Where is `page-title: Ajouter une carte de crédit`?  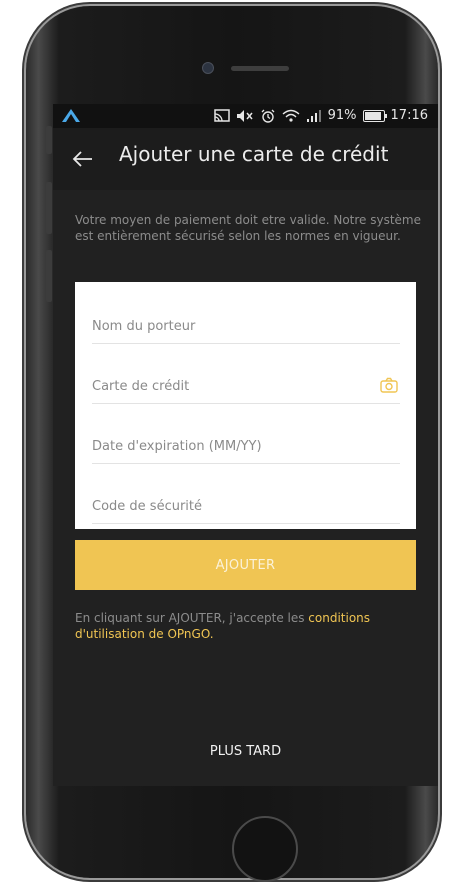
page-title: Ajouter une carte de crédit is located at coordinates (254, 154).